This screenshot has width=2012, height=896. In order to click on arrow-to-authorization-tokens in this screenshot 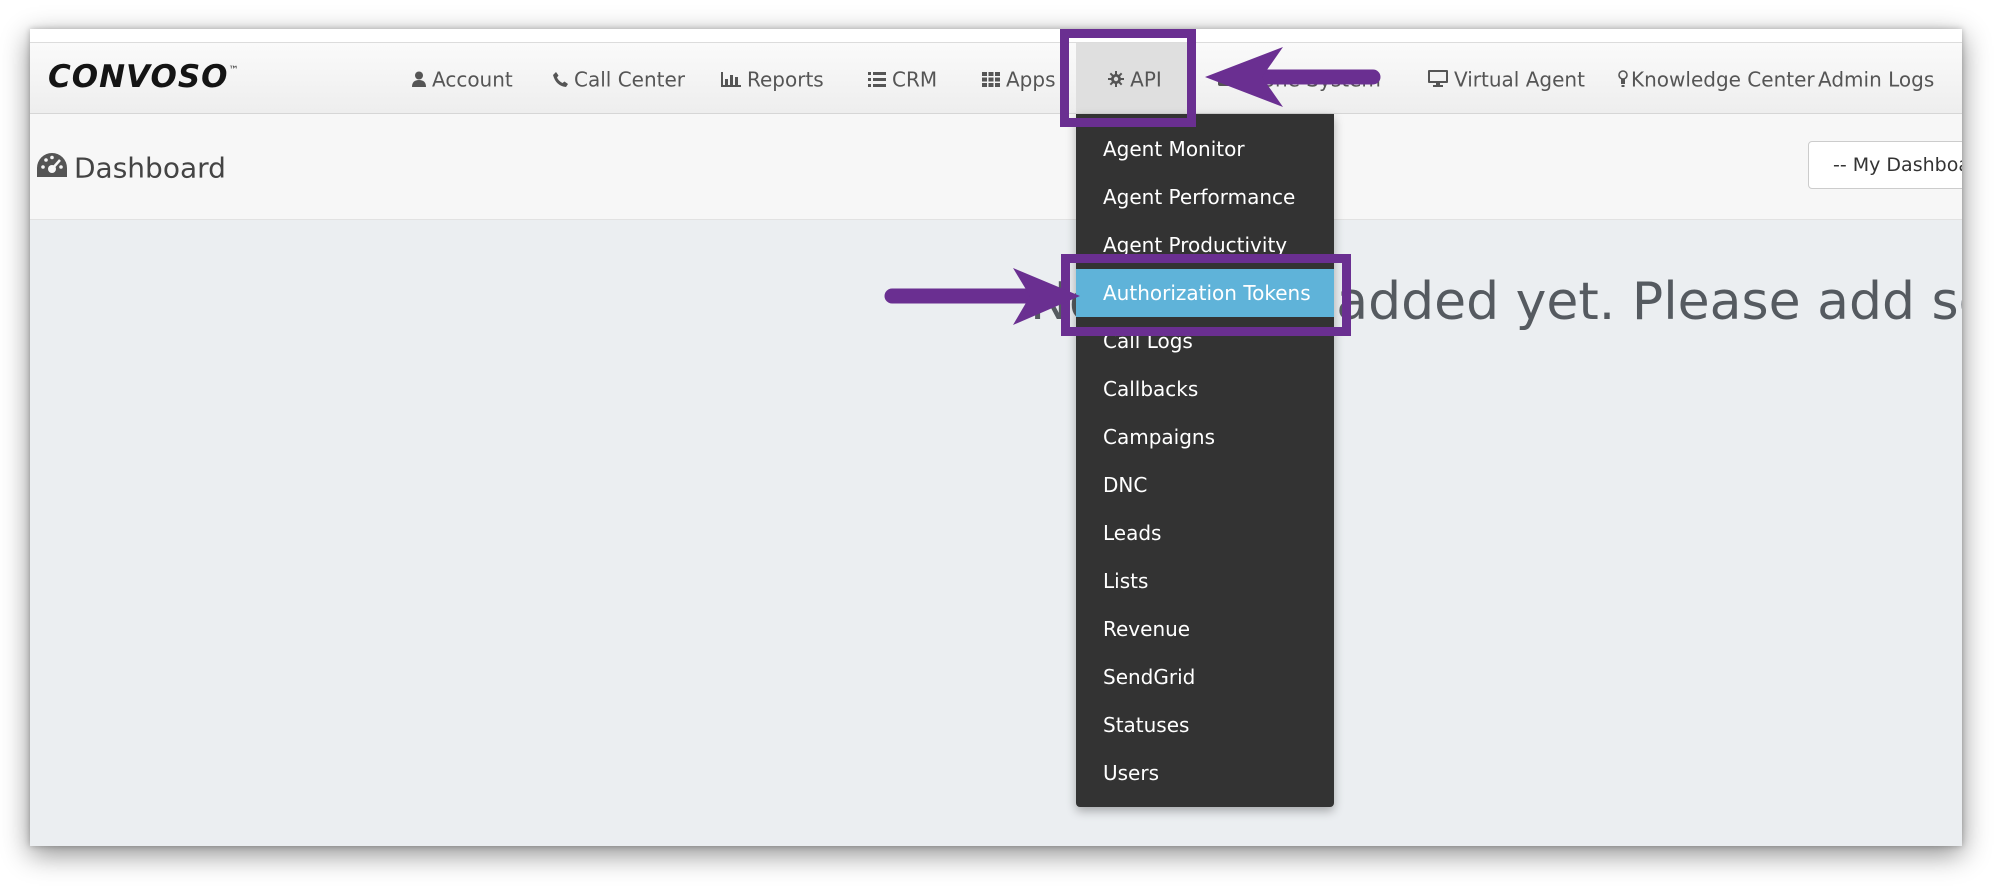, I will do `click(982, 296)`.